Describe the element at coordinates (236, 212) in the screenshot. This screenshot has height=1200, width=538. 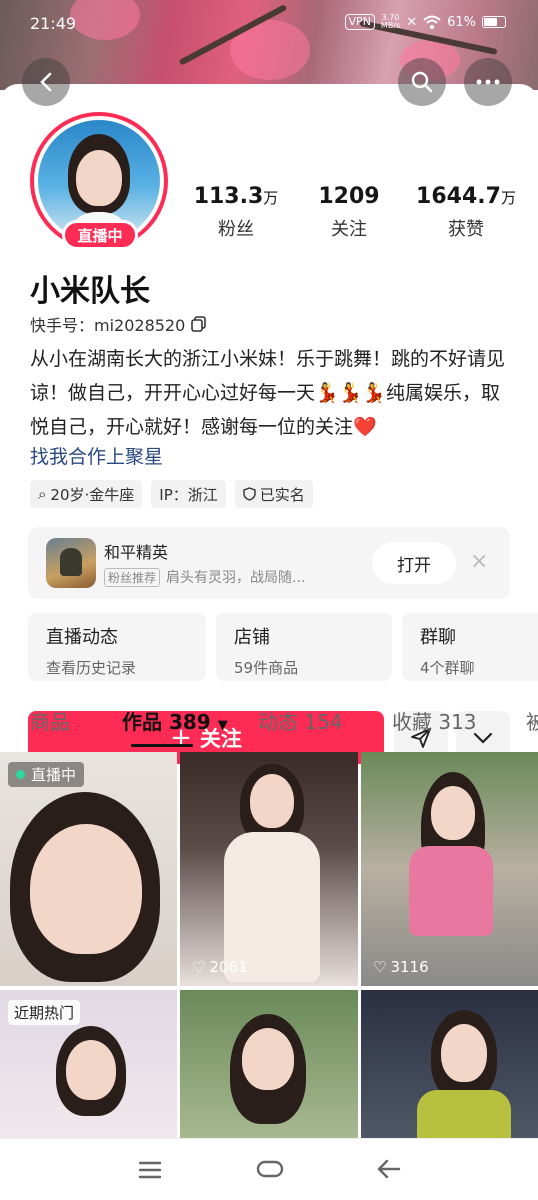
I see `stat-followers: 113.3万 粉丝` at that location.